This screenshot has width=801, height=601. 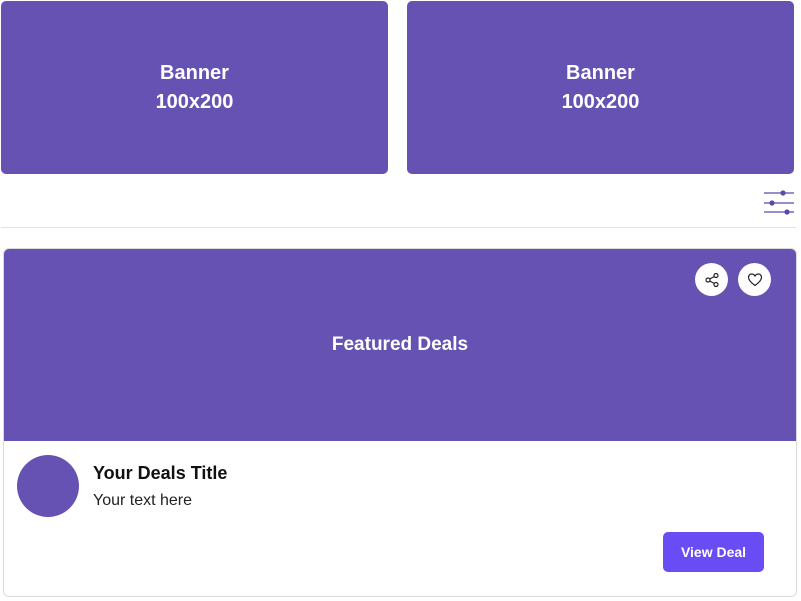 What do you see at coordinates (194, 101) in the screenshot?
I see `banner-left-size: 100x200` at bounding box center [194, 101].